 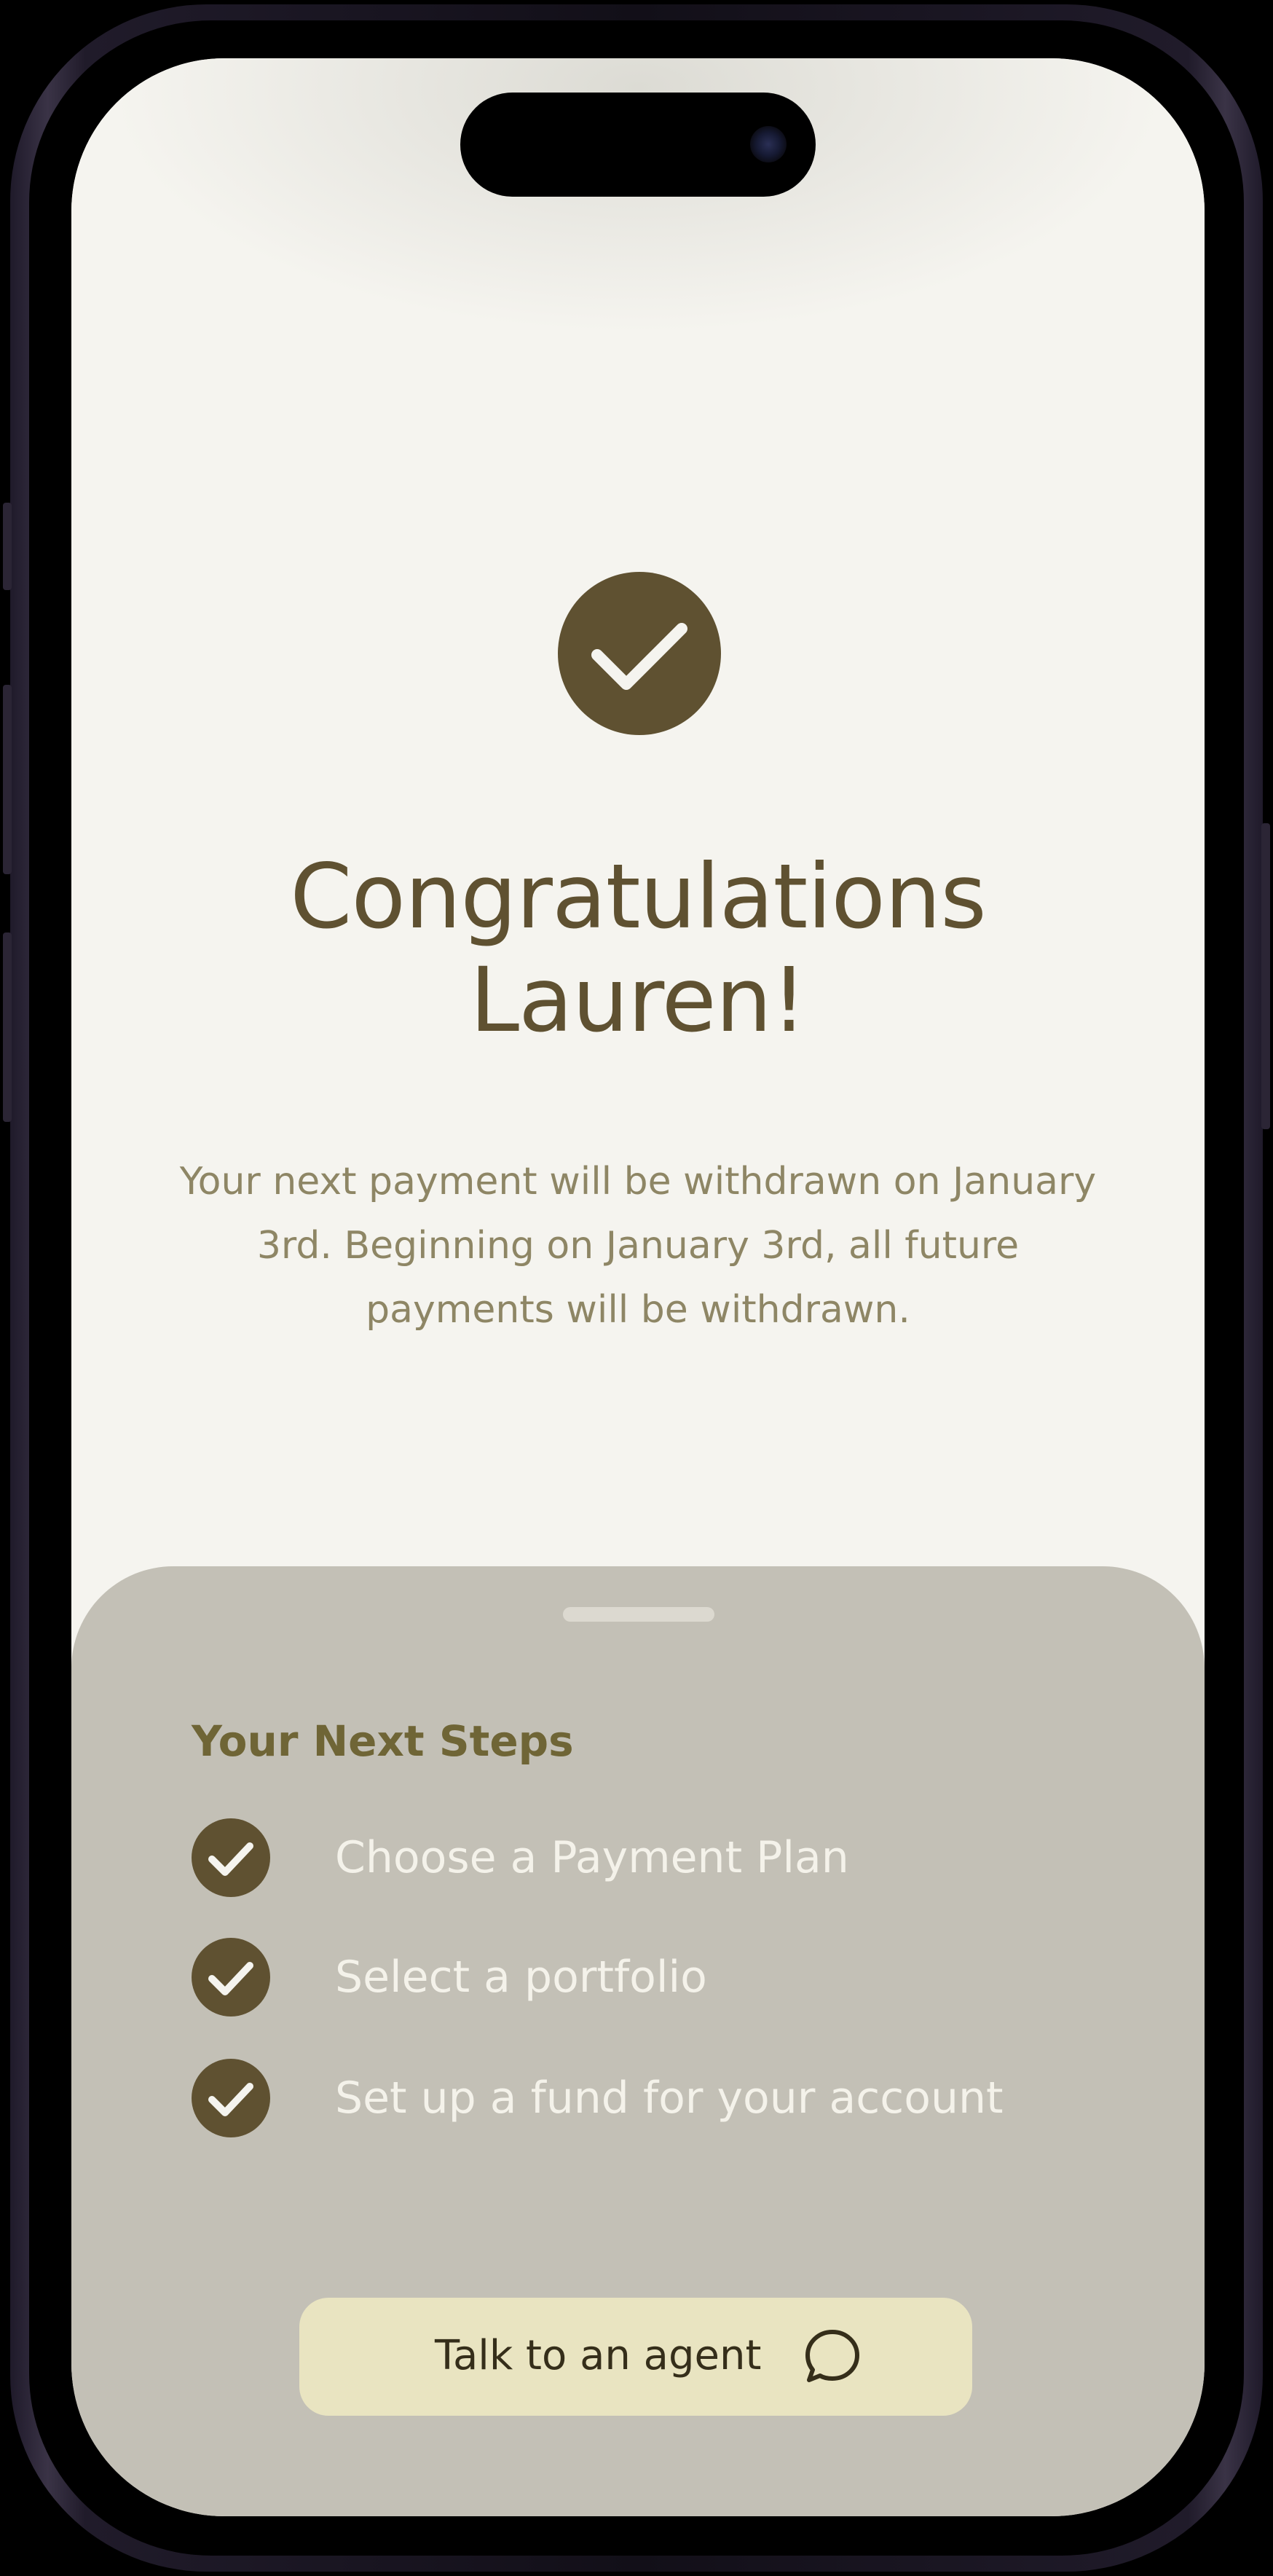 I want to click on message-line-3: payments will be withdrawn., so click(x=638, y=1310).